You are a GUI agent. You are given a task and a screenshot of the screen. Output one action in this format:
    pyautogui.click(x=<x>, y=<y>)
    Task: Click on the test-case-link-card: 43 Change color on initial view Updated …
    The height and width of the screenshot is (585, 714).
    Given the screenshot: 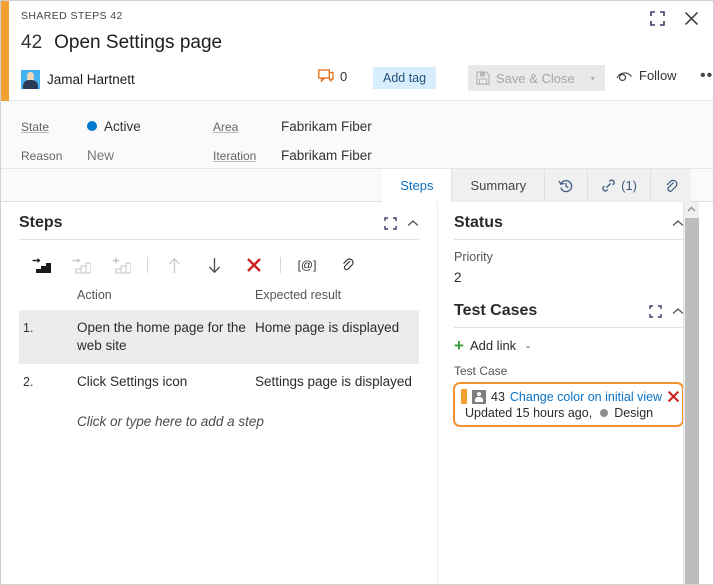 What is the action you would take?
    pyautogui.click(x=568, y=404)
    